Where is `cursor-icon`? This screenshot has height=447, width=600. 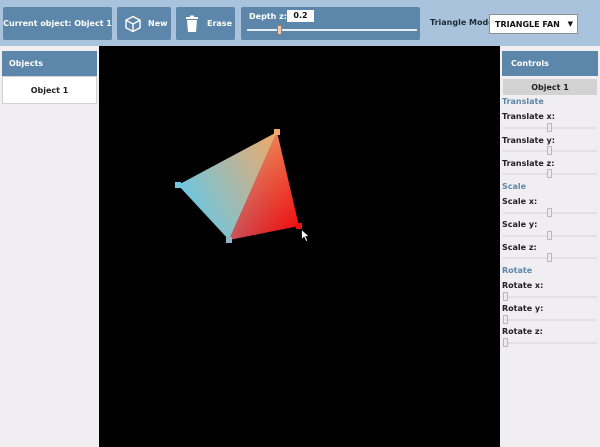 cursor-icon is located at coordinates (306, 235).